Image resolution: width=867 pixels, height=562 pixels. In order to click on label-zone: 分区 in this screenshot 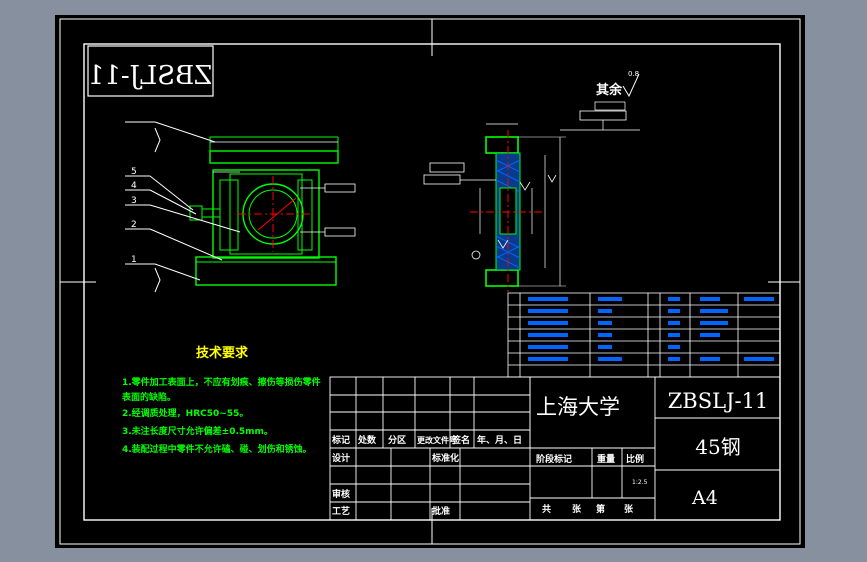, I will do `click(397, 440)`.